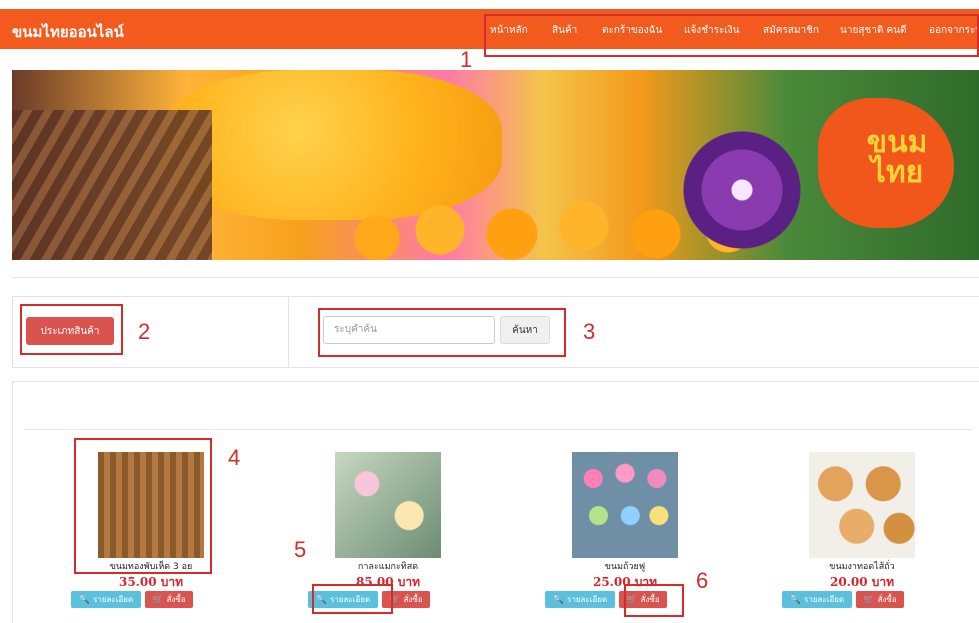 The height and width of the screenshot is (623, 979). Describe the element at coordinates (731, 35) in the screenshot. I see `annotation-box-nav` at that location.